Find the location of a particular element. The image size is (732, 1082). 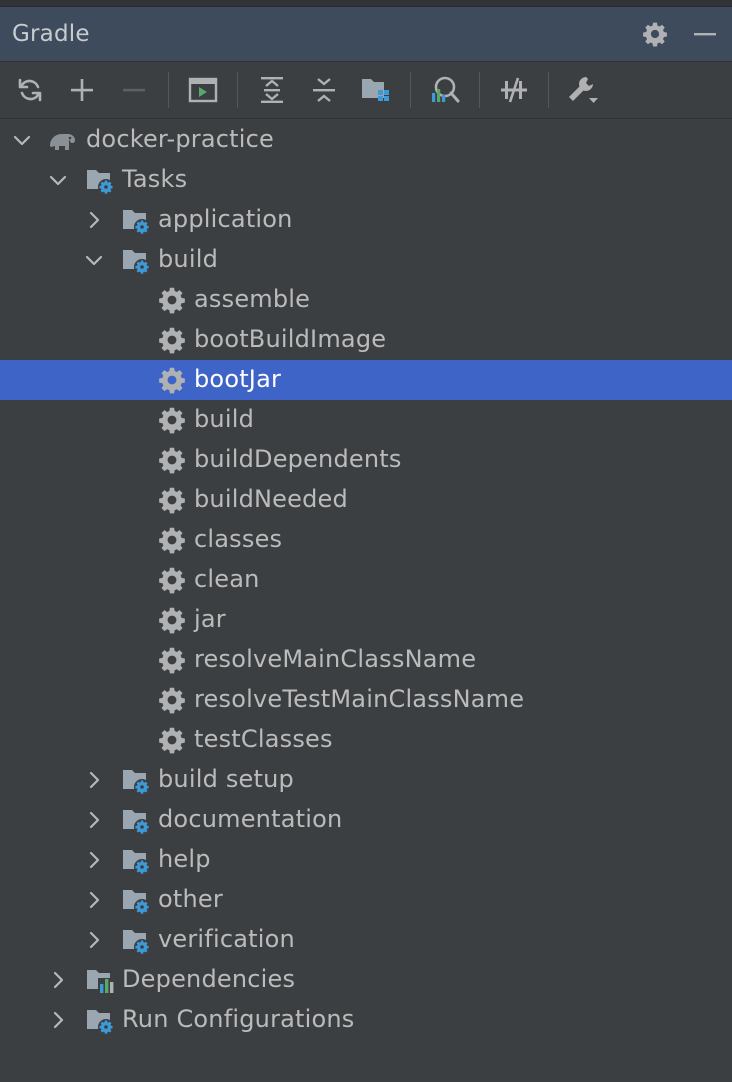

tree-node-group-build: build is located at coordinates (366, 260).